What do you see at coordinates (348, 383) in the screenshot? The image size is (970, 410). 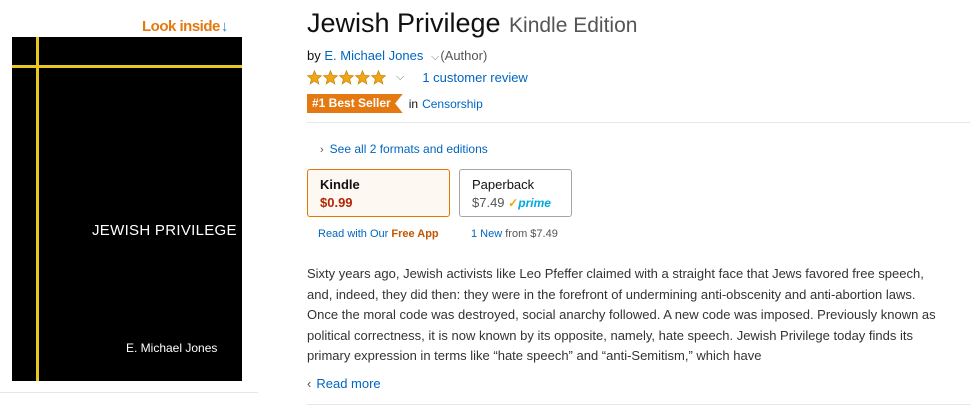 I see `read-more-label: Read more` at bounding box center [348, 383].